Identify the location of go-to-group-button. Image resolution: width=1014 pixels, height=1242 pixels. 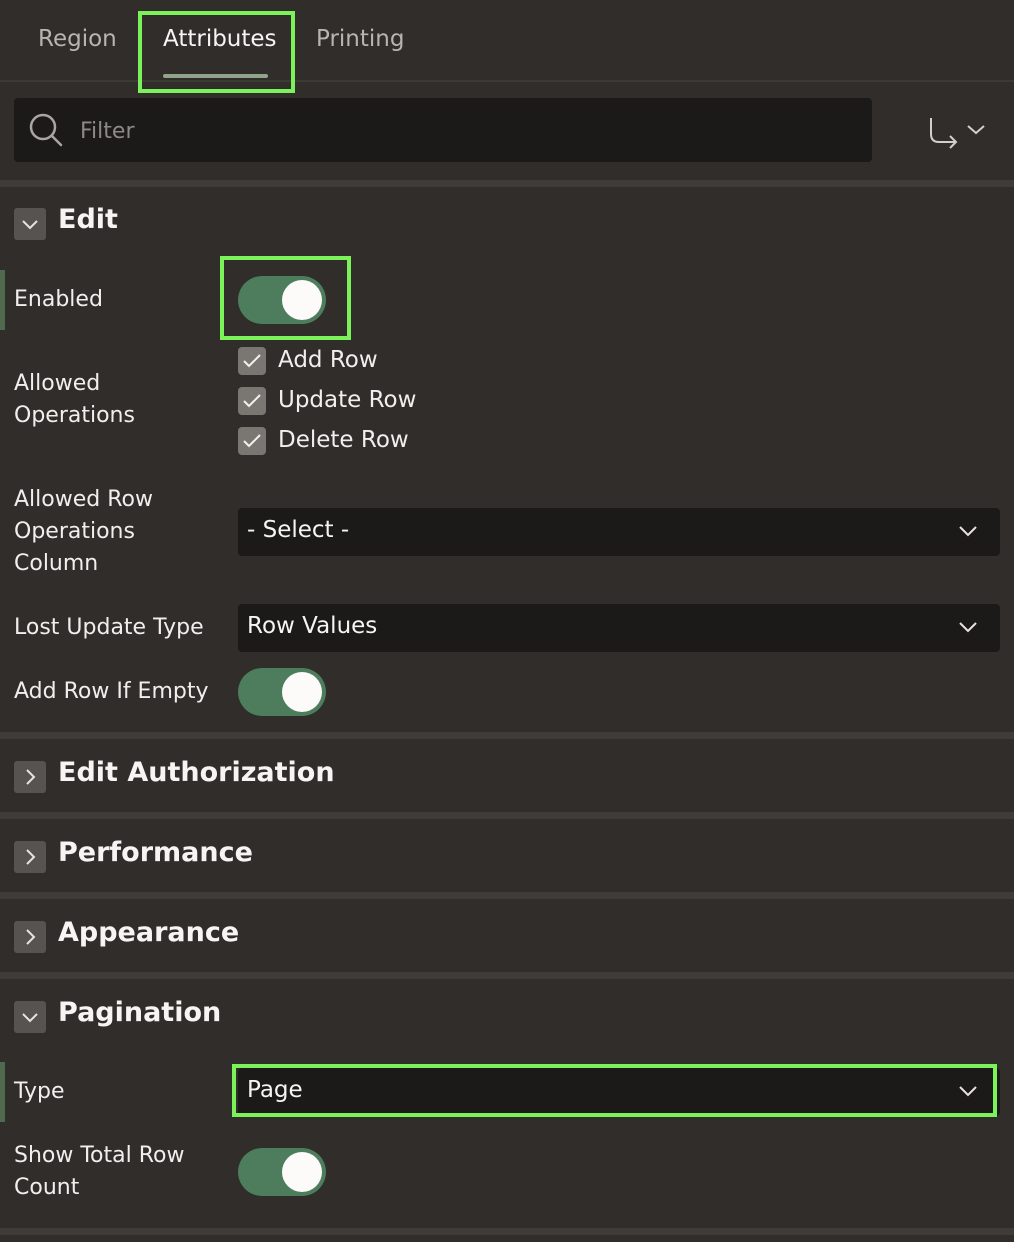
(959, 132).